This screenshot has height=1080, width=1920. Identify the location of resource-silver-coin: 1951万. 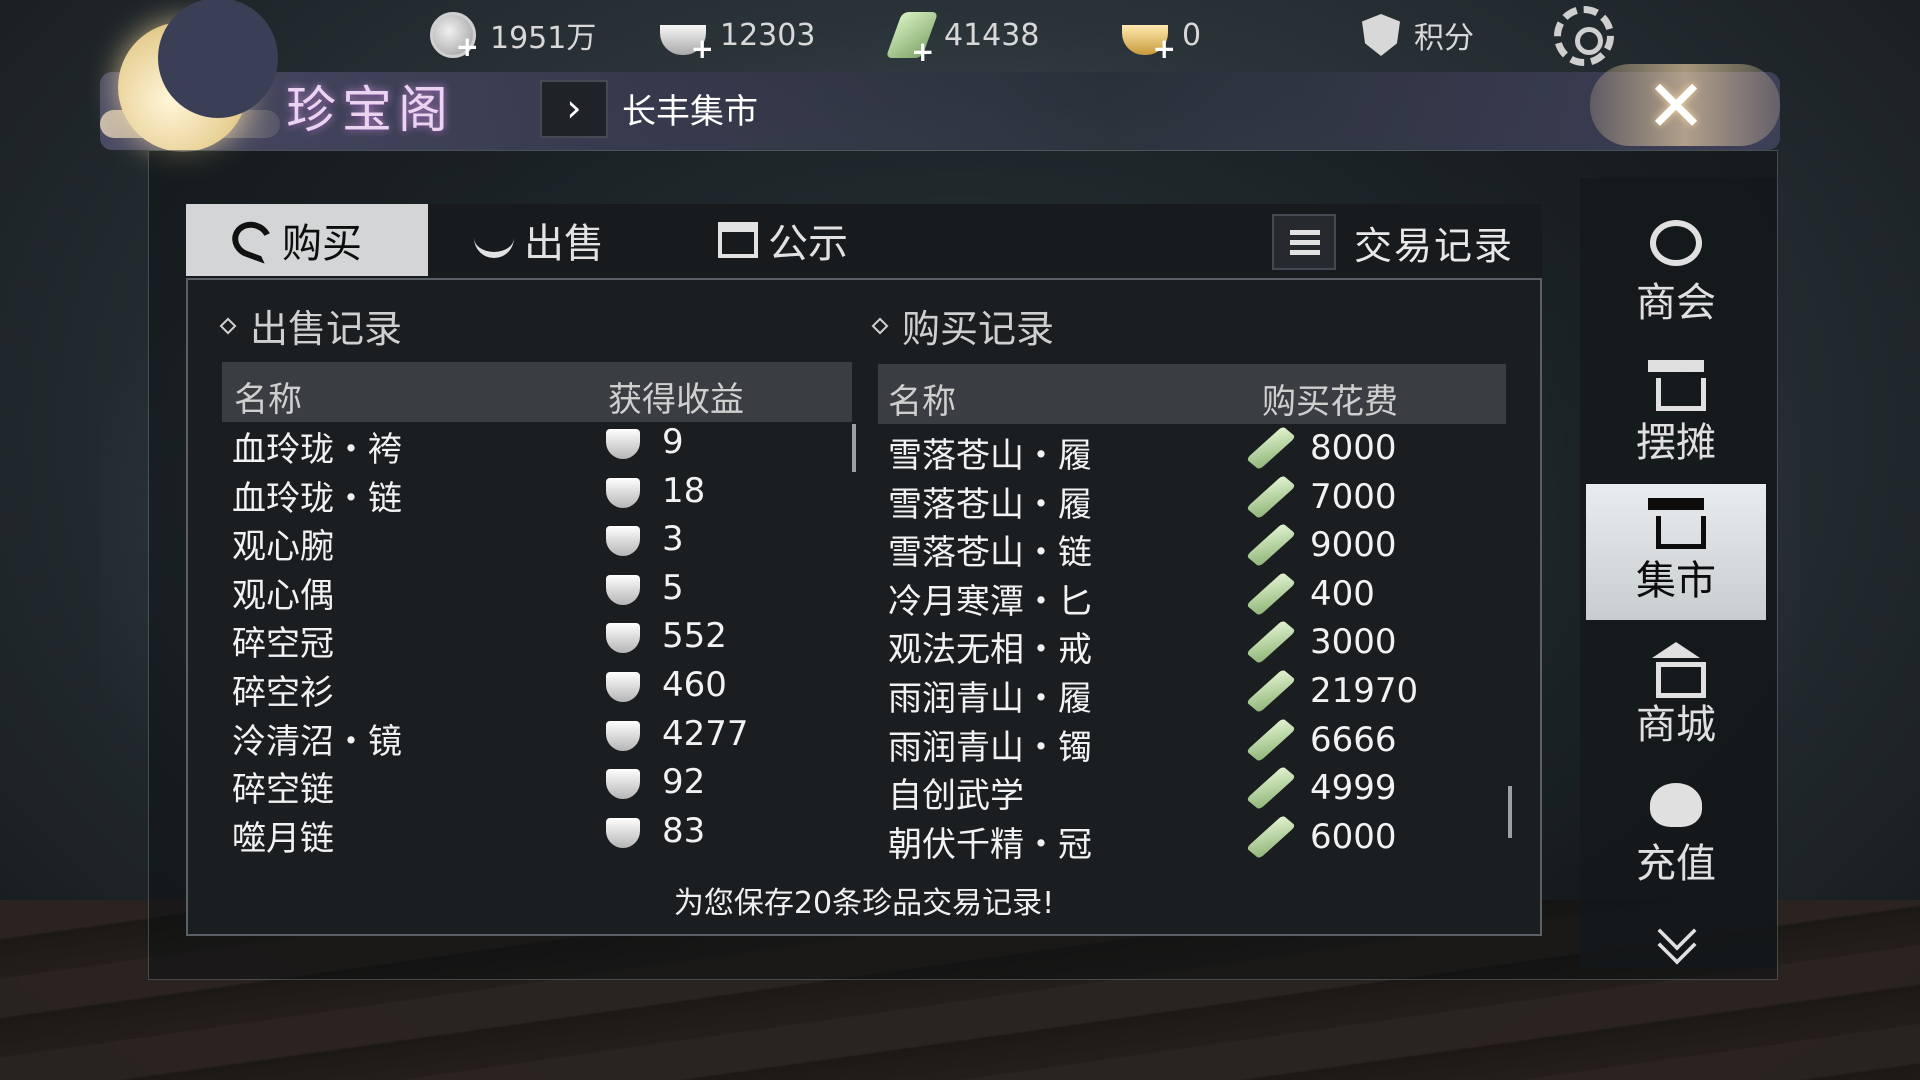
(513, 37).